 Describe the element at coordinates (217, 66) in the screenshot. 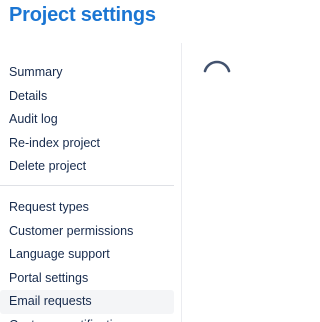

I see `loading-spinner-icon` at that location.